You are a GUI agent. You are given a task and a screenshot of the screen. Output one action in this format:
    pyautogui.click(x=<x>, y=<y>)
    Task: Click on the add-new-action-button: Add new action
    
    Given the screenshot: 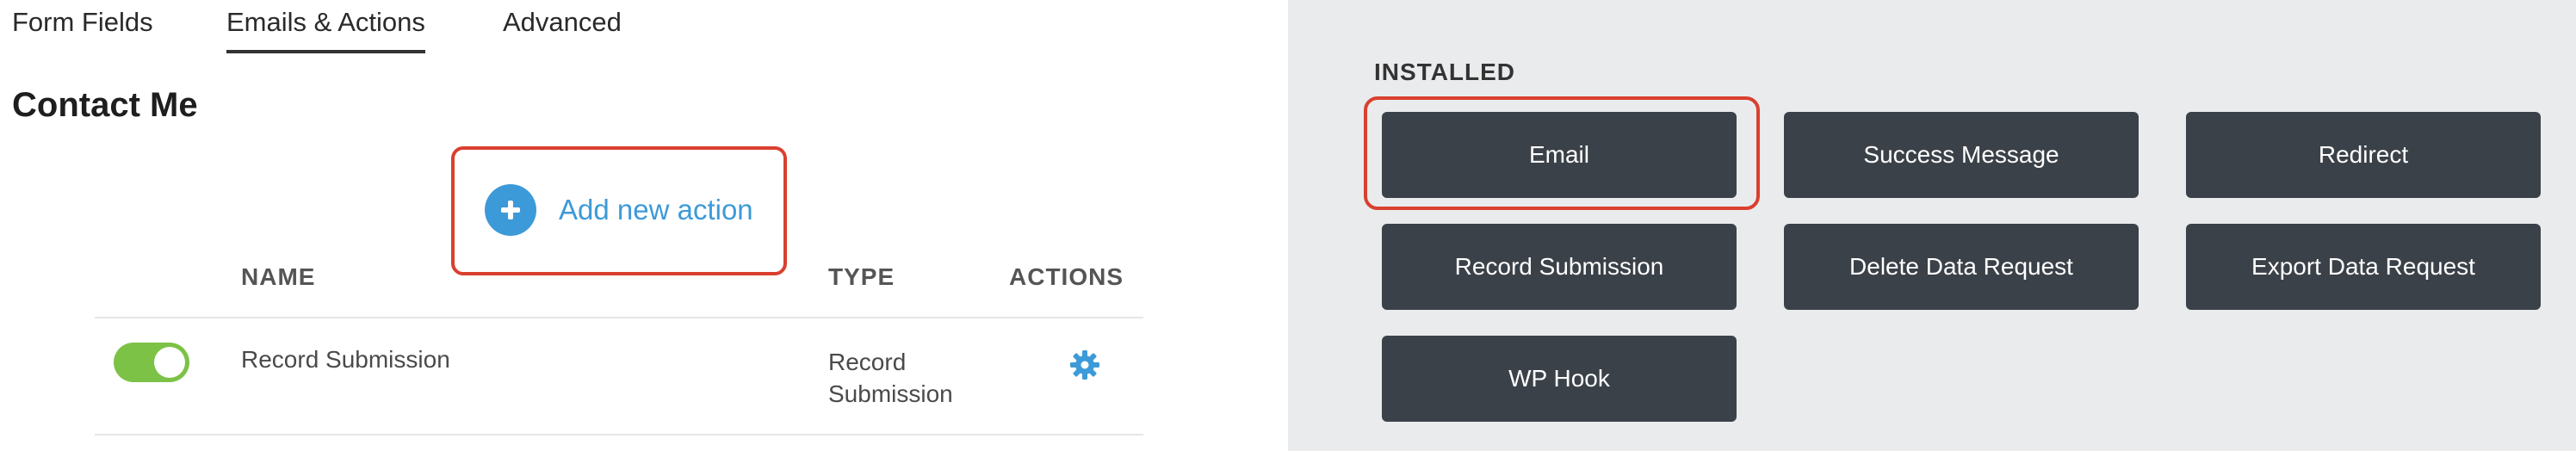 What is the action you would take?
    pyautogui.click(x=619, y=210)
    